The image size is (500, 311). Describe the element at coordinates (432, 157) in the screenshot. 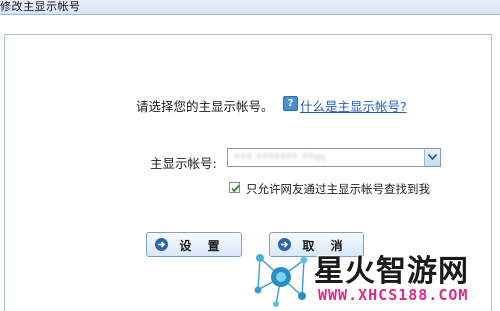

I see `chevron-down-icon` at that location.